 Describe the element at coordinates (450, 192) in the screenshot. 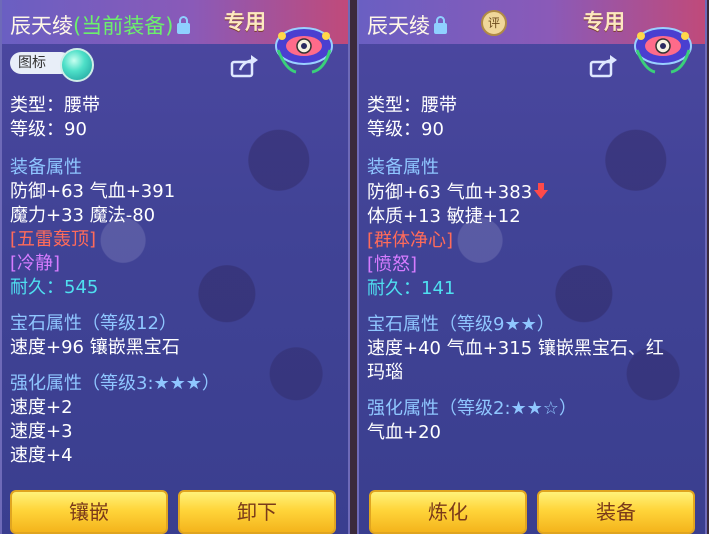

I see `attr-line-1-text: 防御+63 气血+383` at that location.